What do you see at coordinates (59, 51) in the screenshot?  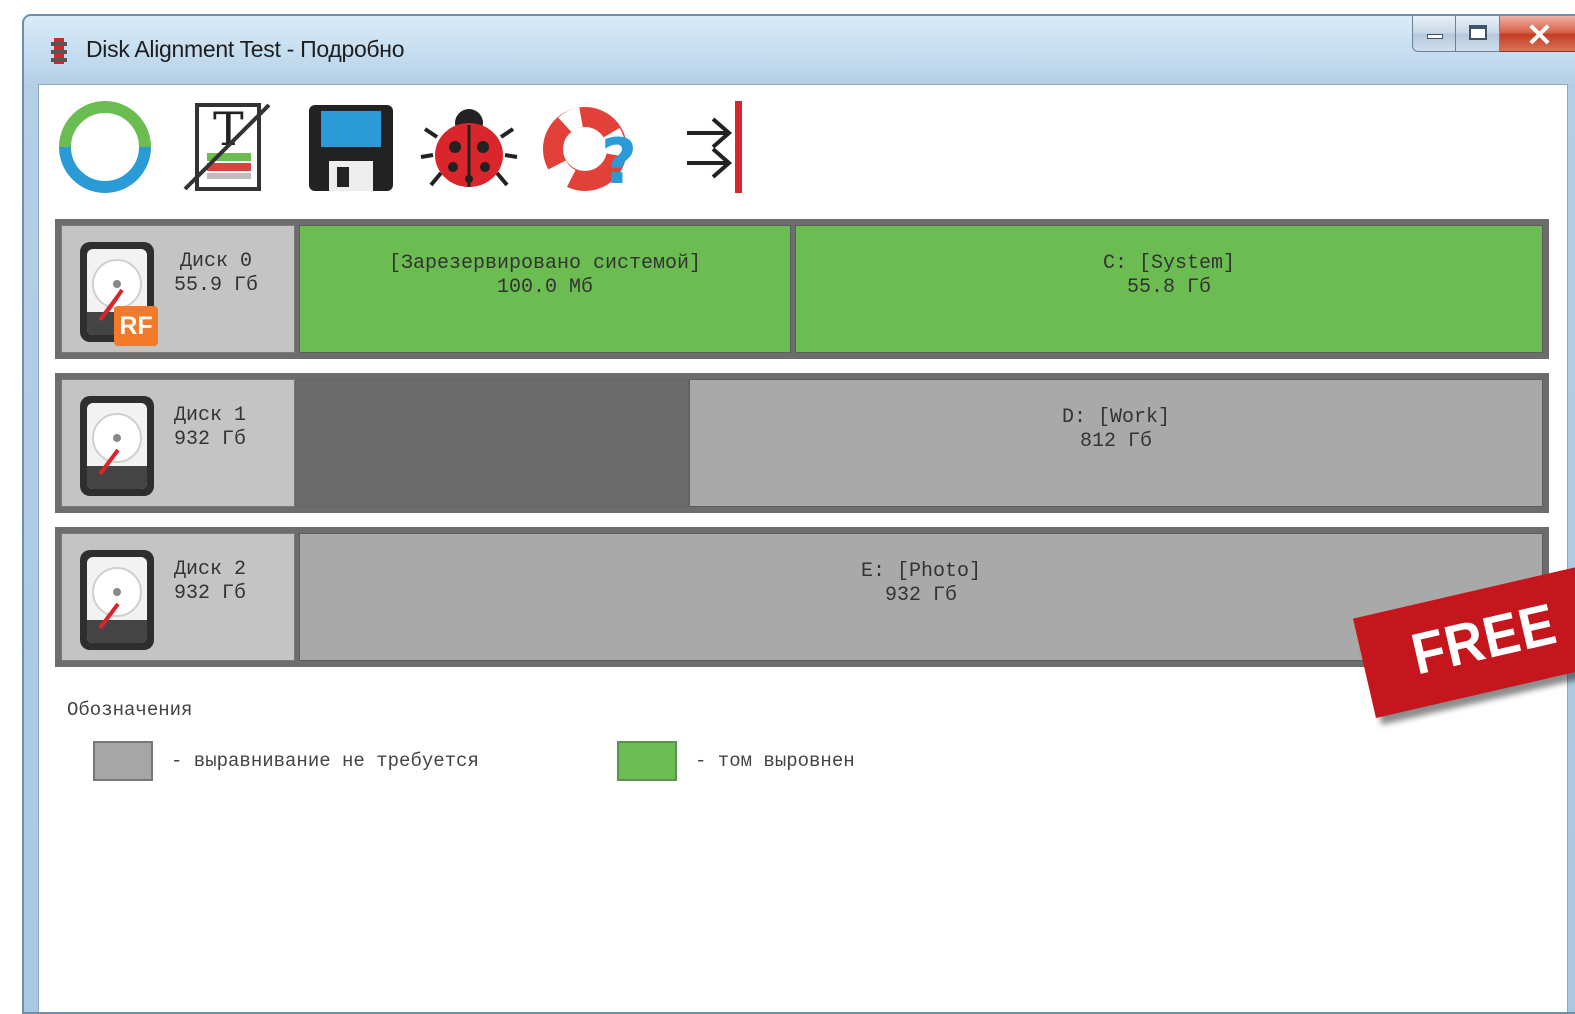 I see `app-icon` at bounding box center [59, 51].